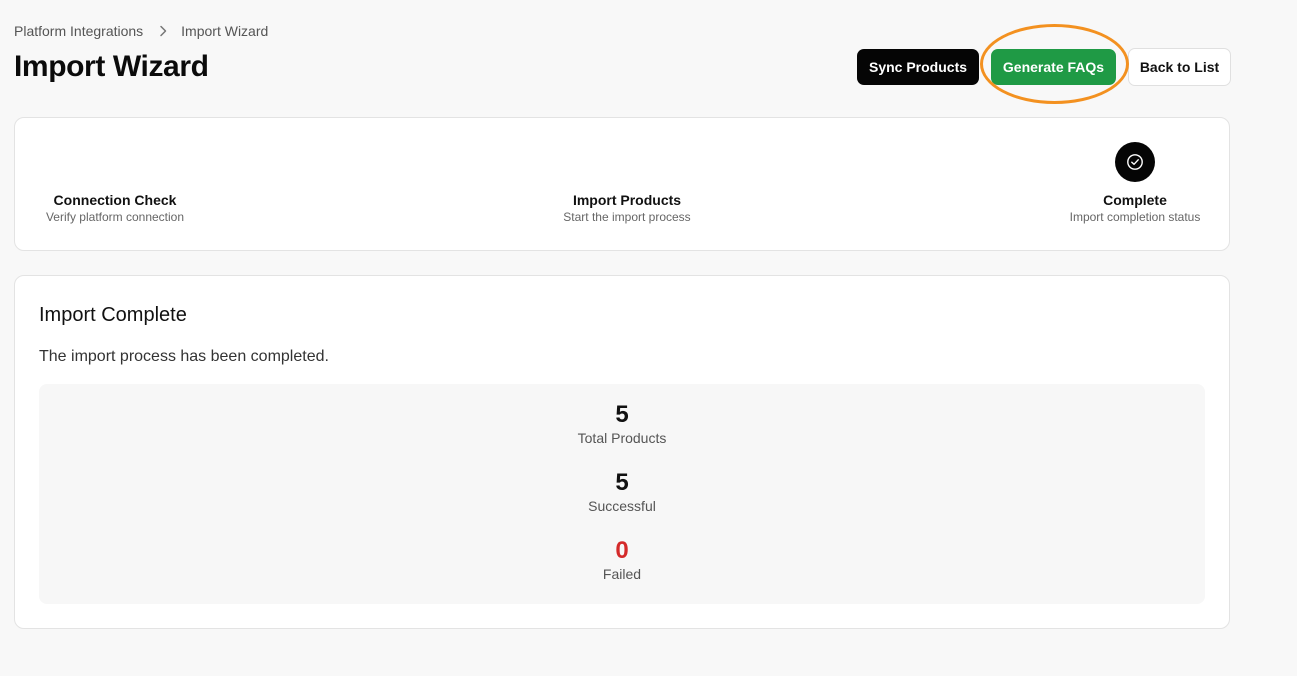 This screenshot has height=676, width=1297. What do you see at coordinates (1135, 200) in the screenshot?
I see `step-label: Complete` at bounding box center [1135, 200].